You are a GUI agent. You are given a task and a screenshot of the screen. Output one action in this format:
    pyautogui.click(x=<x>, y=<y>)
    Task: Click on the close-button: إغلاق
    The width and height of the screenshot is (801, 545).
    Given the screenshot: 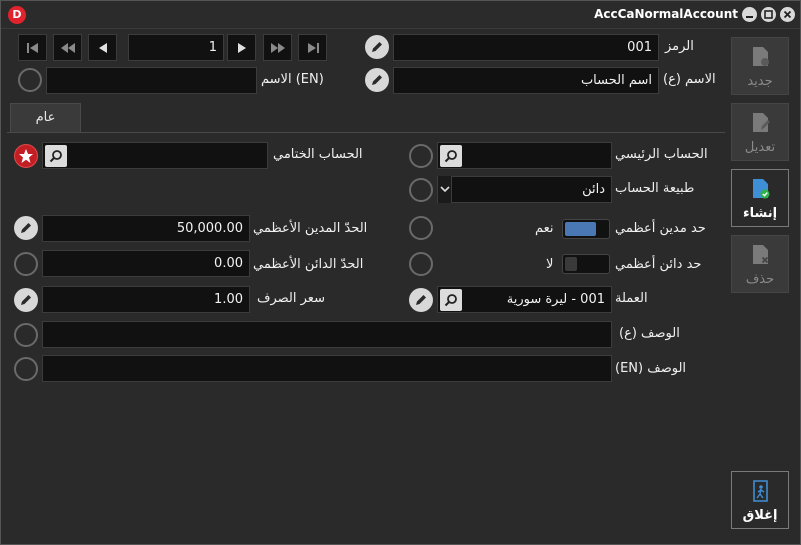 What is the action you would take?
    pyautogui.click(x=760, y=500)
    